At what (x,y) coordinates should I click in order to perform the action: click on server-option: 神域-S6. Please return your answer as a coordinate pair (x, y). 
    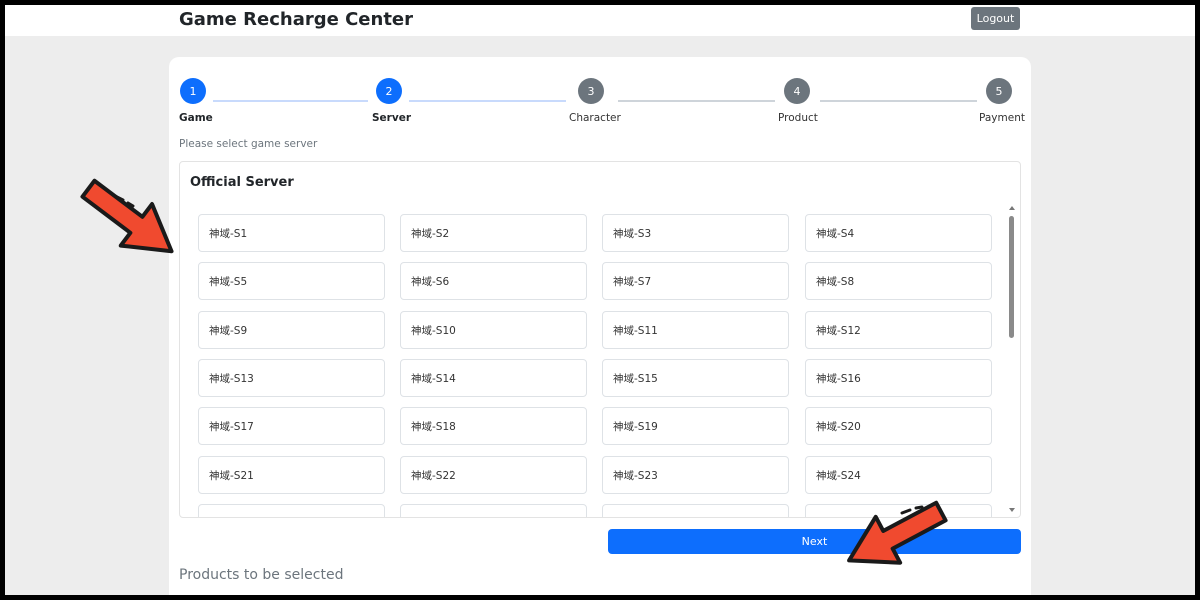
    Looking at the image, I should click on (493, 281).